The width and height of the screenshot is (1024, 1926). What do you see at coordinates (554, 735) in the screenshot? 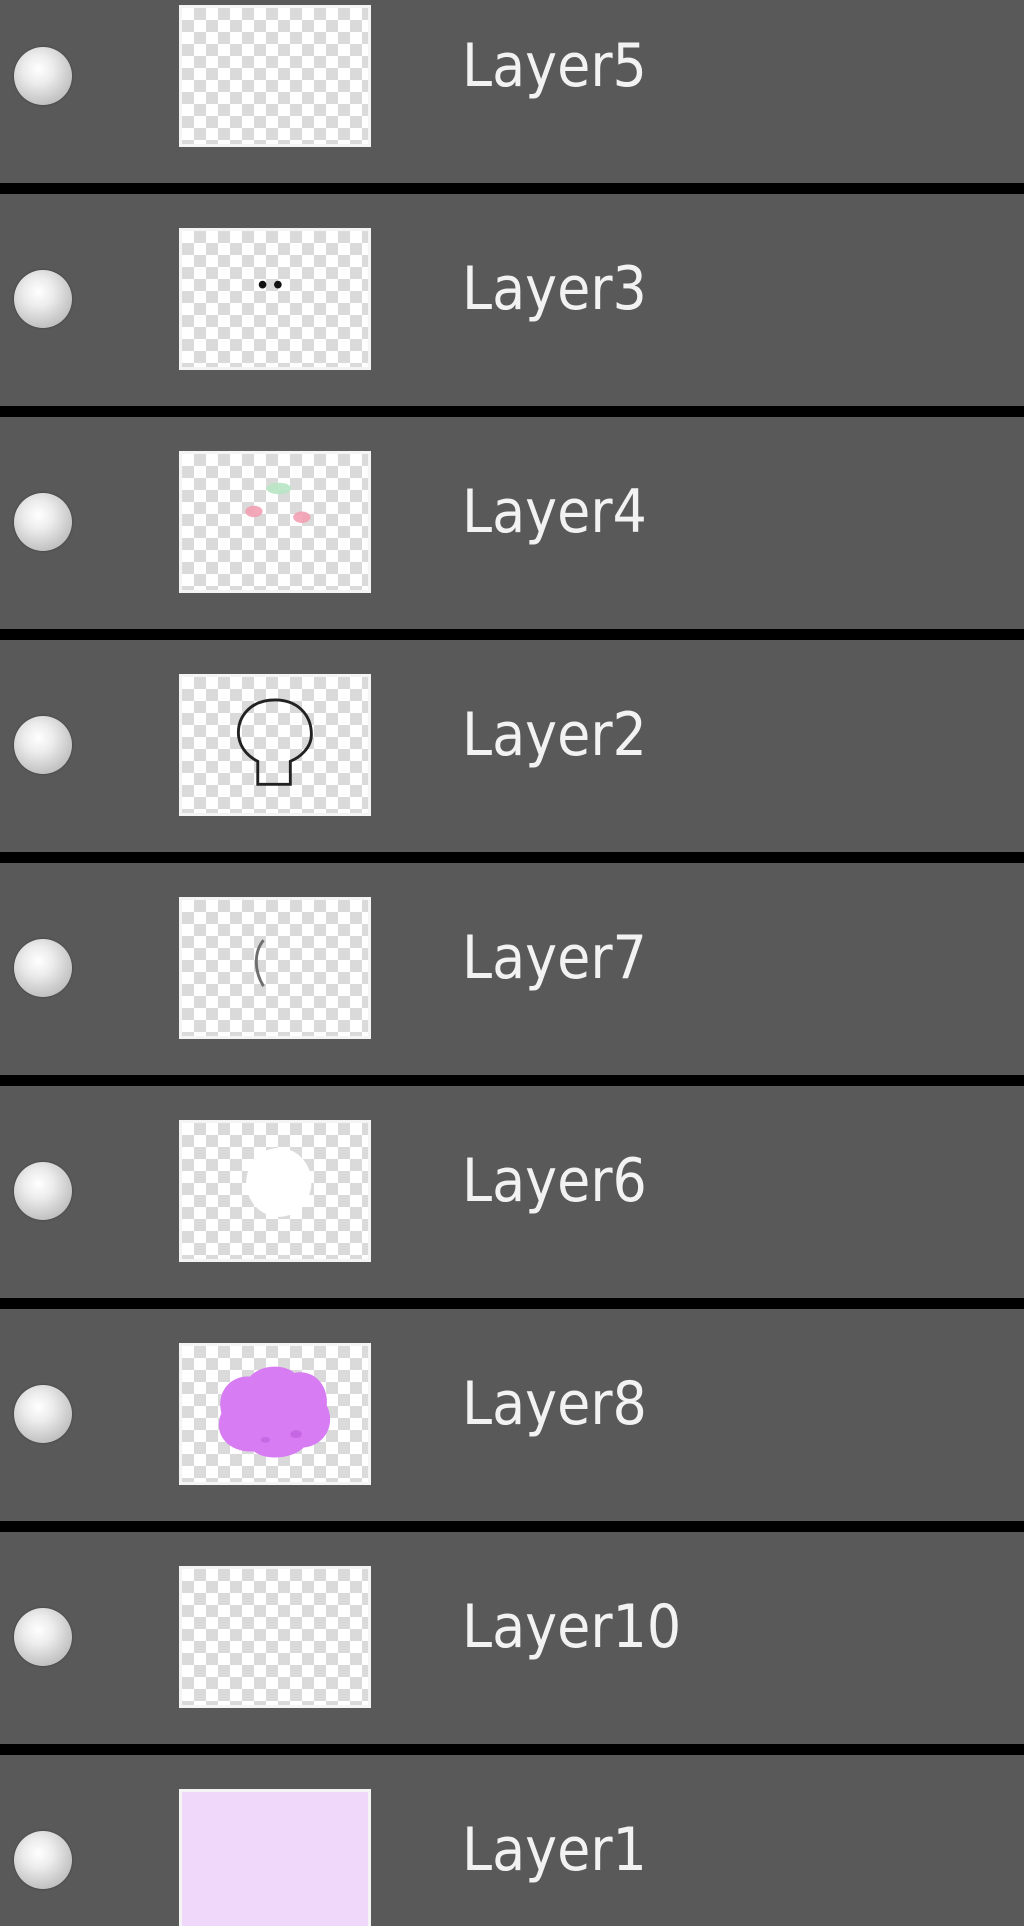
I see `layer-name: Layer2` at bounding box center [554, 735].